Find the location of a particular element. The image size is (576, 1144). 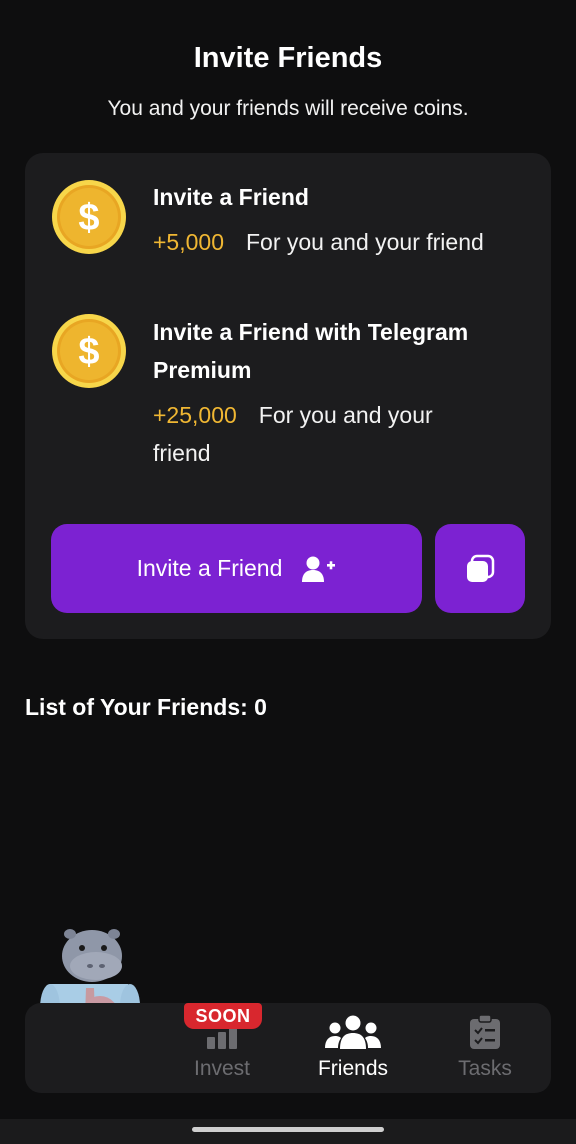

nav-item-tasks: Tasks is located at coordinates (485, 1048).